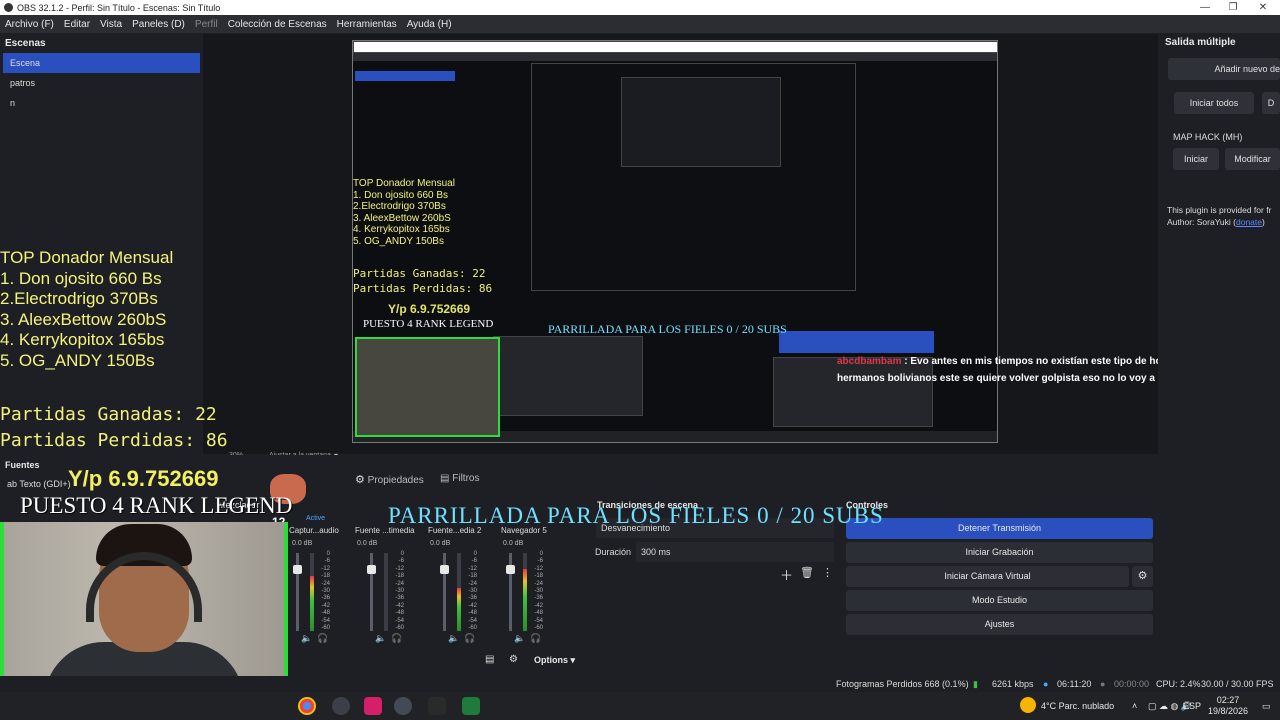 The width and height of the screenshot is (1280, 720). Describe the element at coordinates (101, 103) in the screenshot. I see `scene-item: n` at that location.